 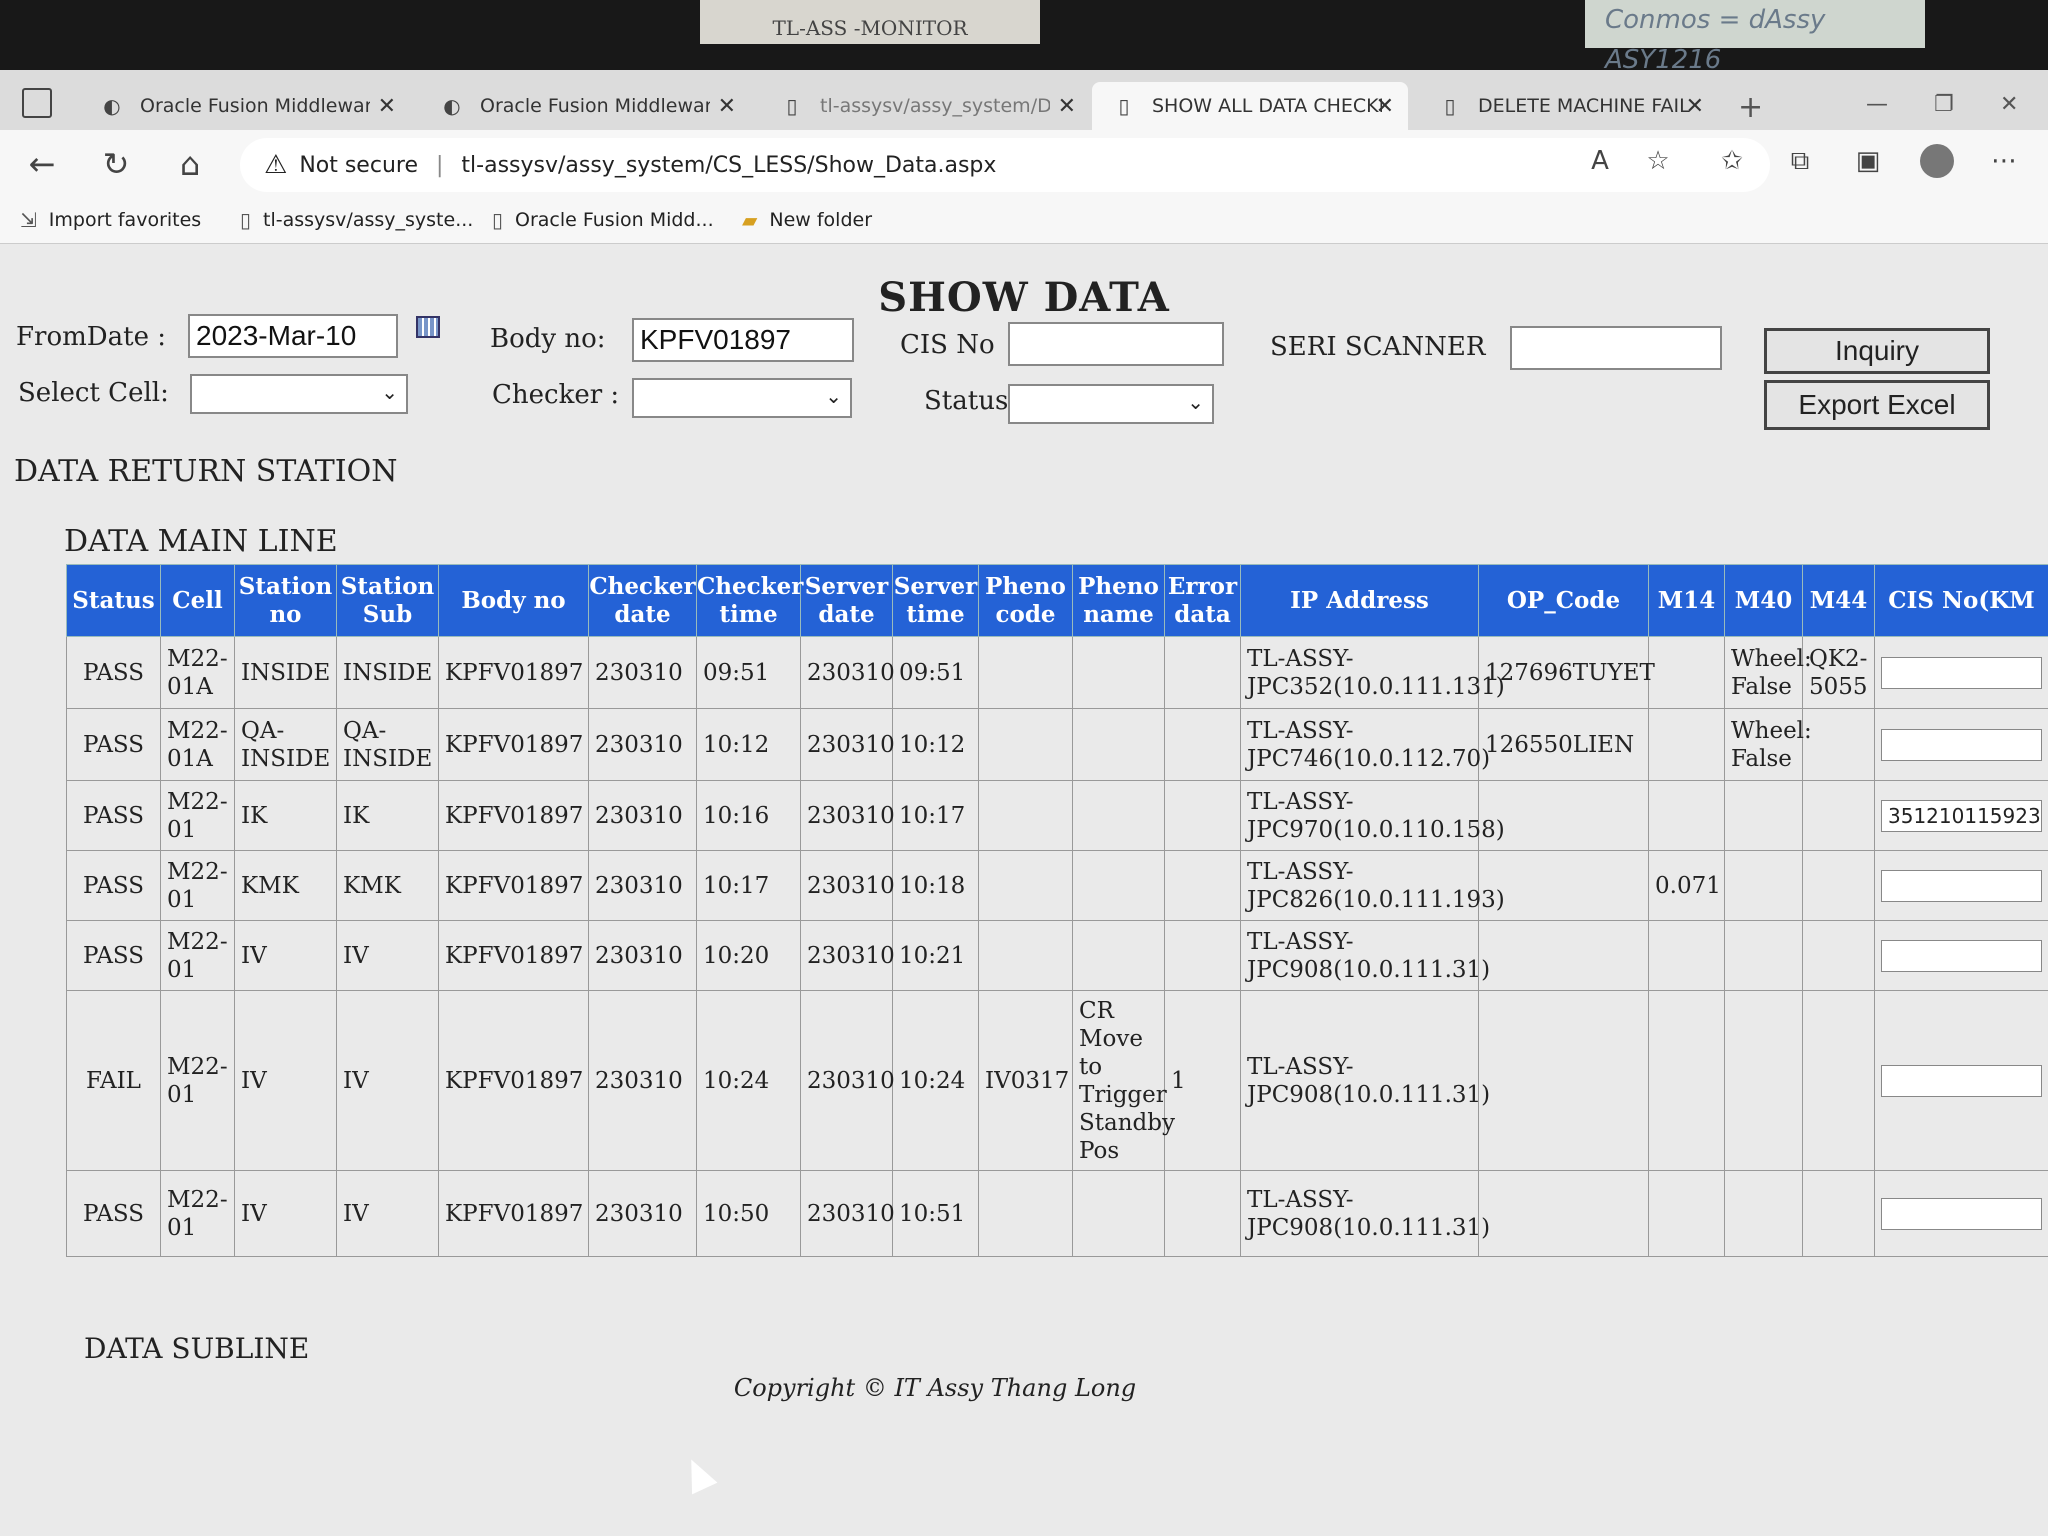 I want to click on fav-label: New folder, so click(x=821, y=220).